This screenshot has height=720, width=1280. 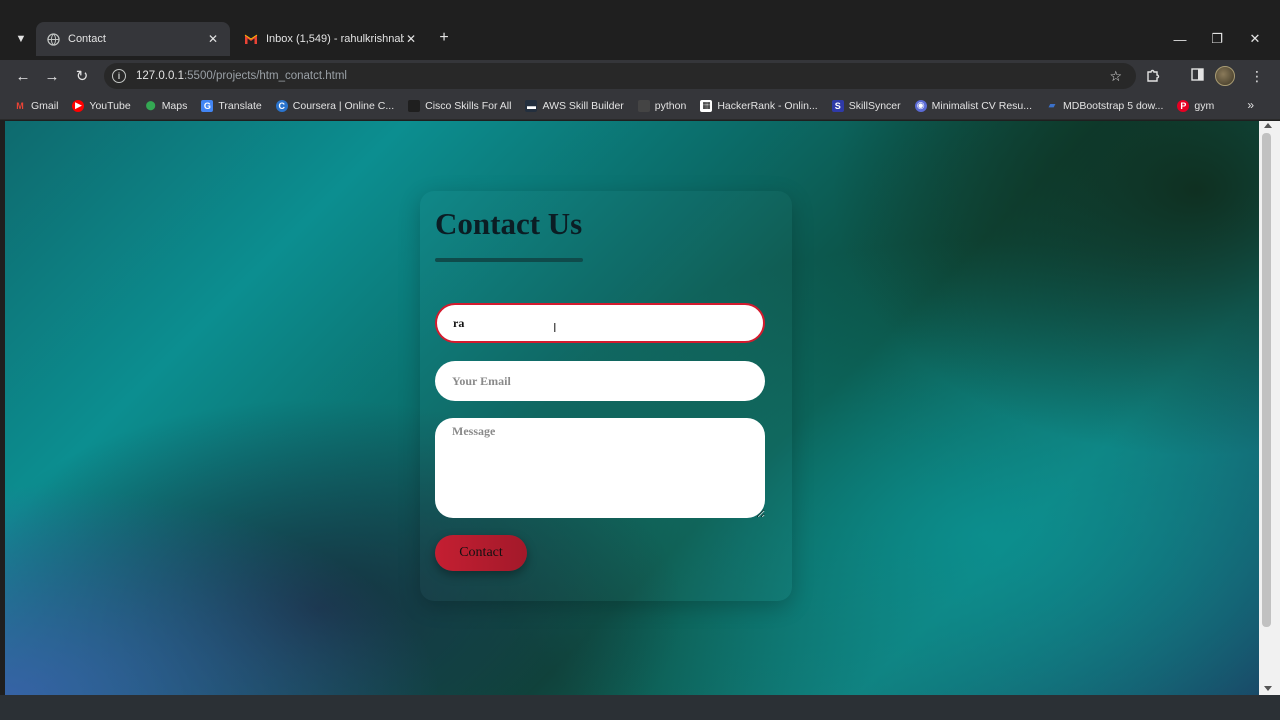 I want to click on url-path: :5500/projects/htm_conatct.html, so click(x=265, y=76).